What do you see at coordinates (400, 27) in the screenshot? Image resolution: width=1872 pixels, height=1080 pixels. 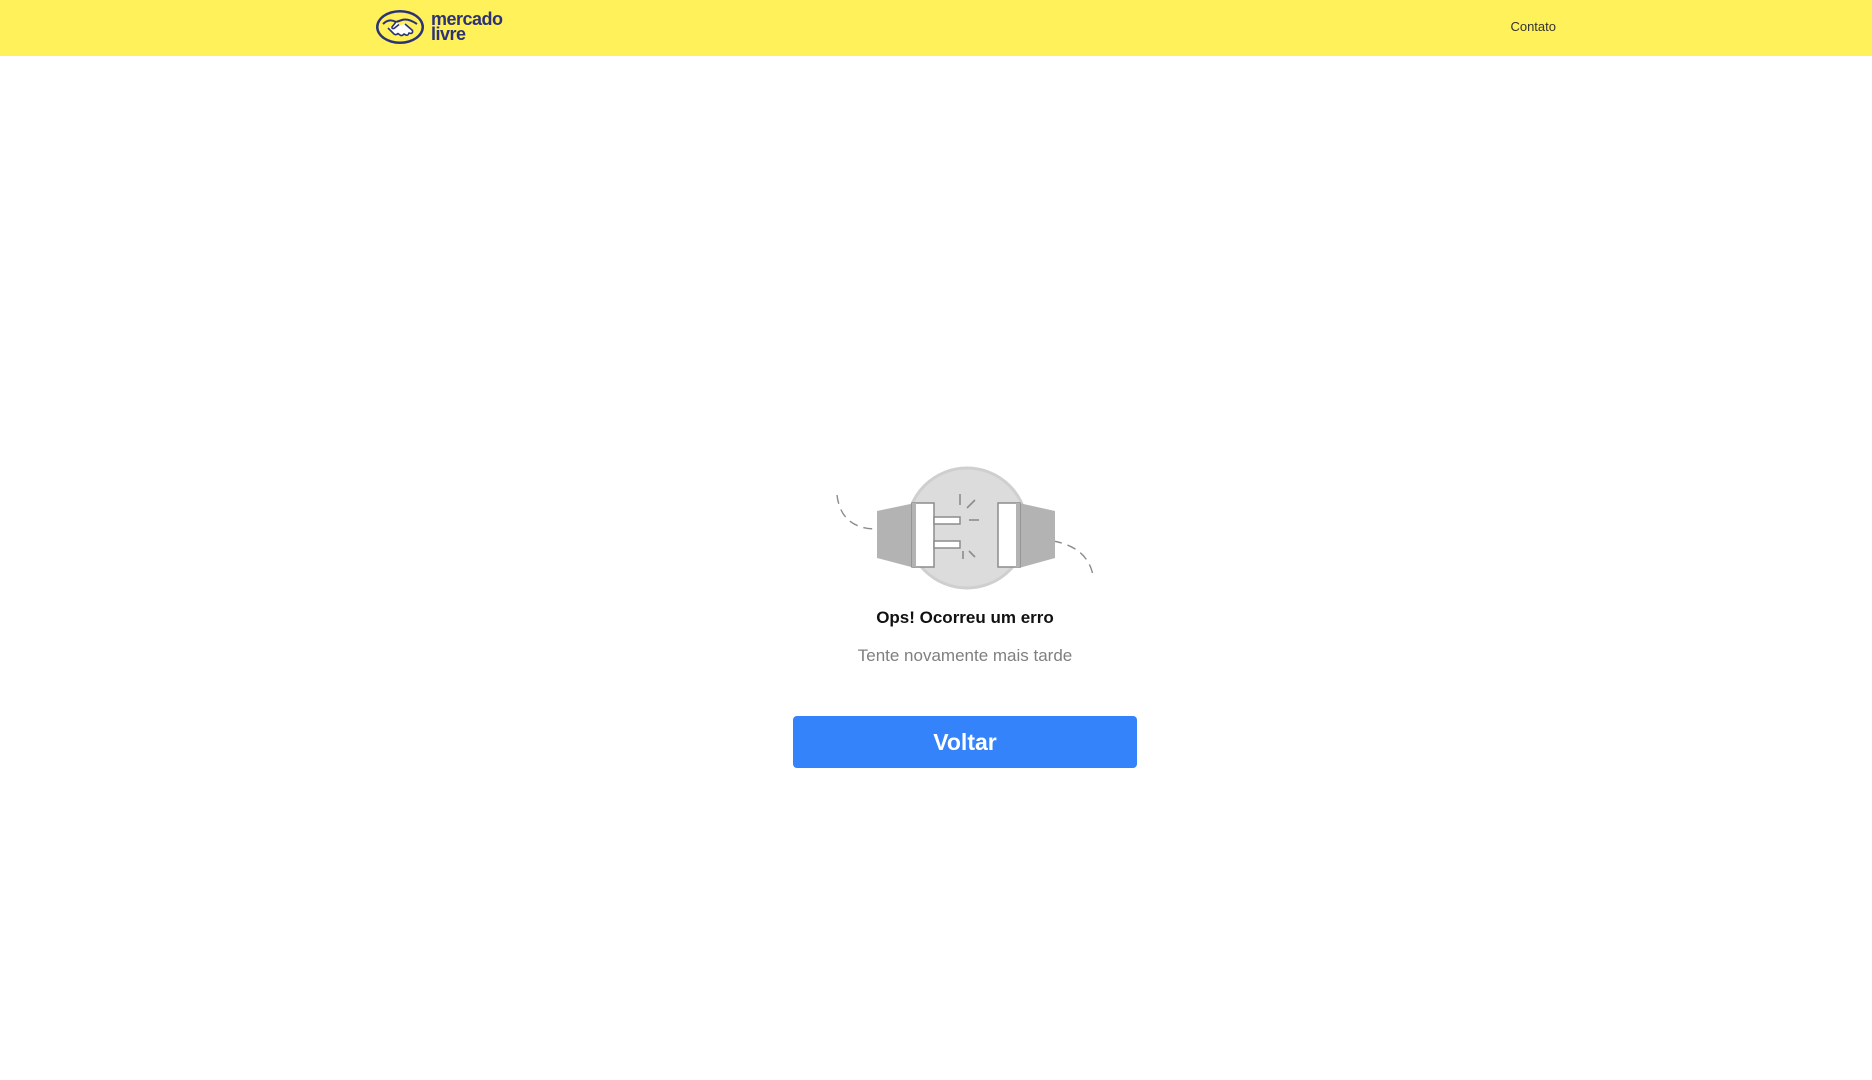 I see `handshake-logo-icon` at bounding box center [400, 27].